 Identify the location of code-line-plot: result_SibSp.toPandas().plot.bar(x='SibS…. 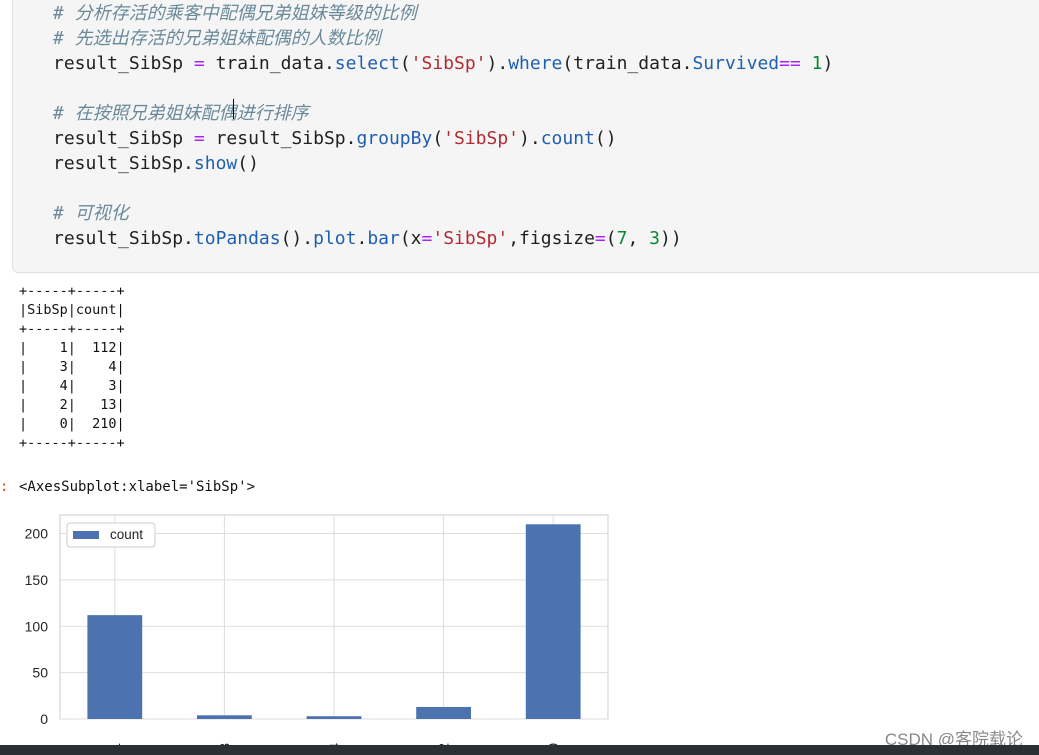
(367, 238).